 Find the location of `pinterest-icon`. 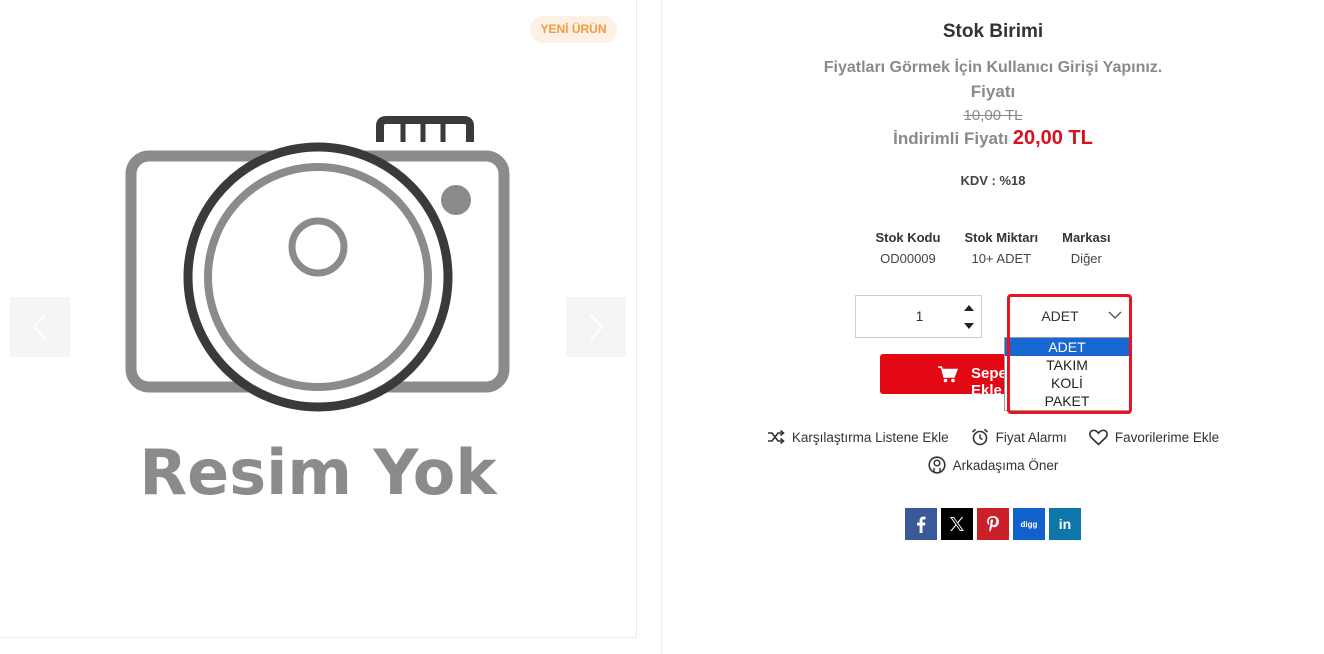

pinterest-icon is located at coordinates (993, 524).